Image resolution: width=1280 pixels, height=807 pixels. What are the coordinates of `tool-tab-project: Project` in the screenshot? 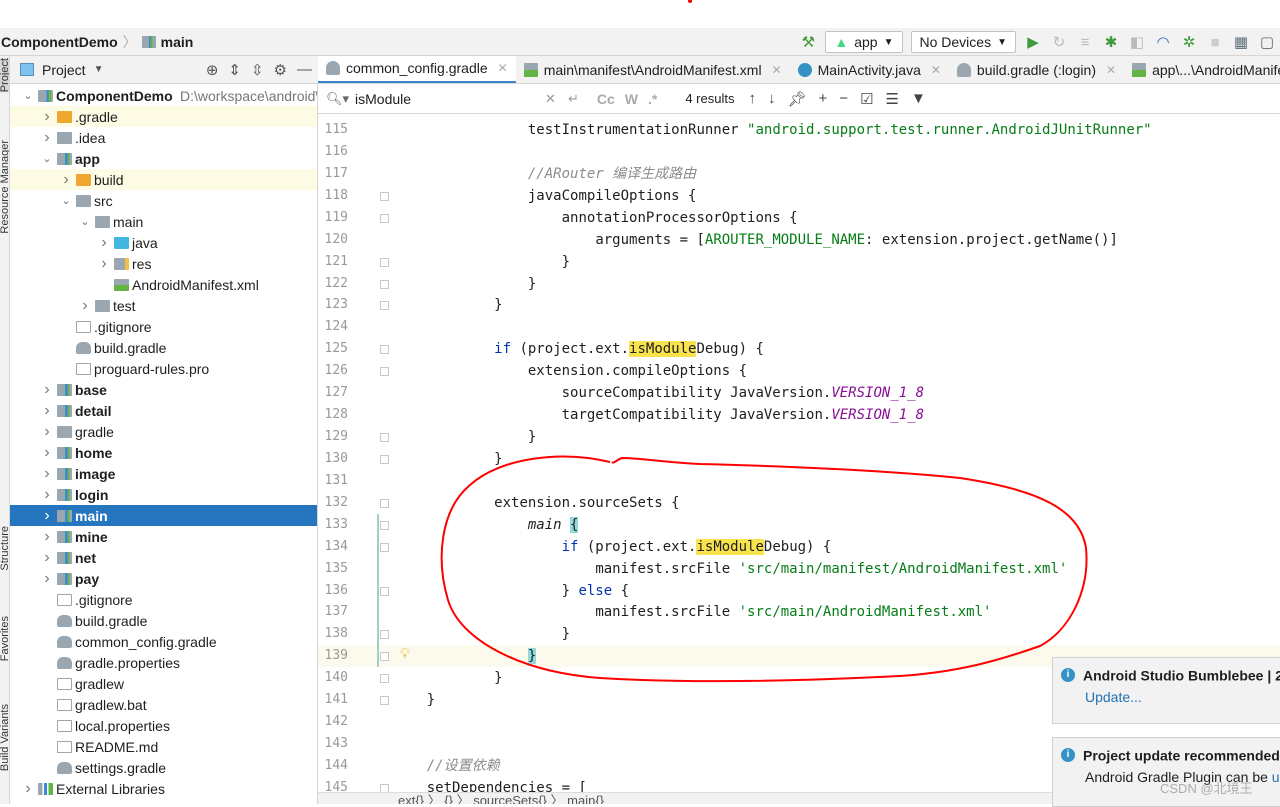 It's located at (4, 75).